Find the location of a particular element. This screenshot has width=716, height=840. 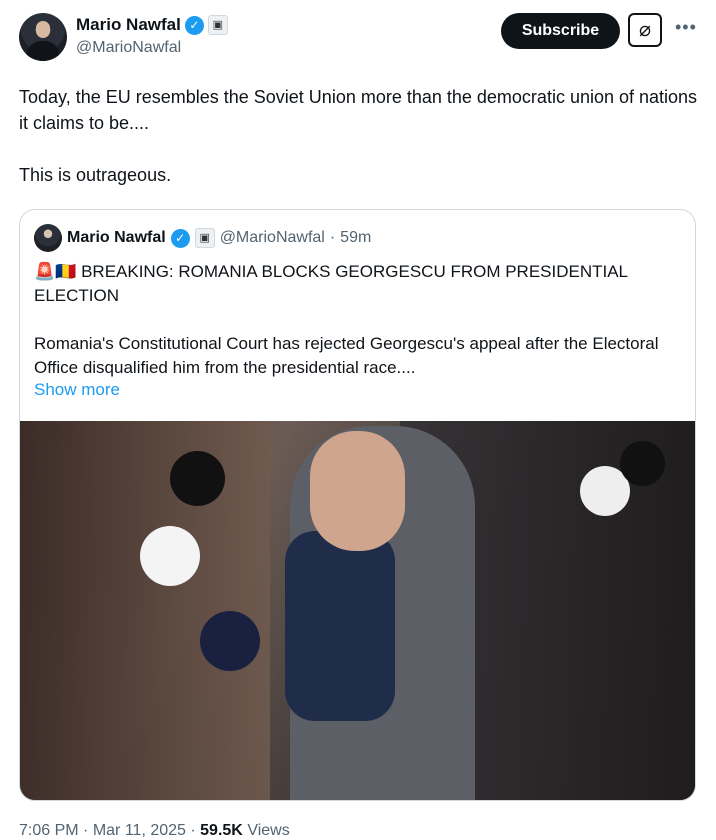

quoted-author-avatar is located at coordinates (48, 238).